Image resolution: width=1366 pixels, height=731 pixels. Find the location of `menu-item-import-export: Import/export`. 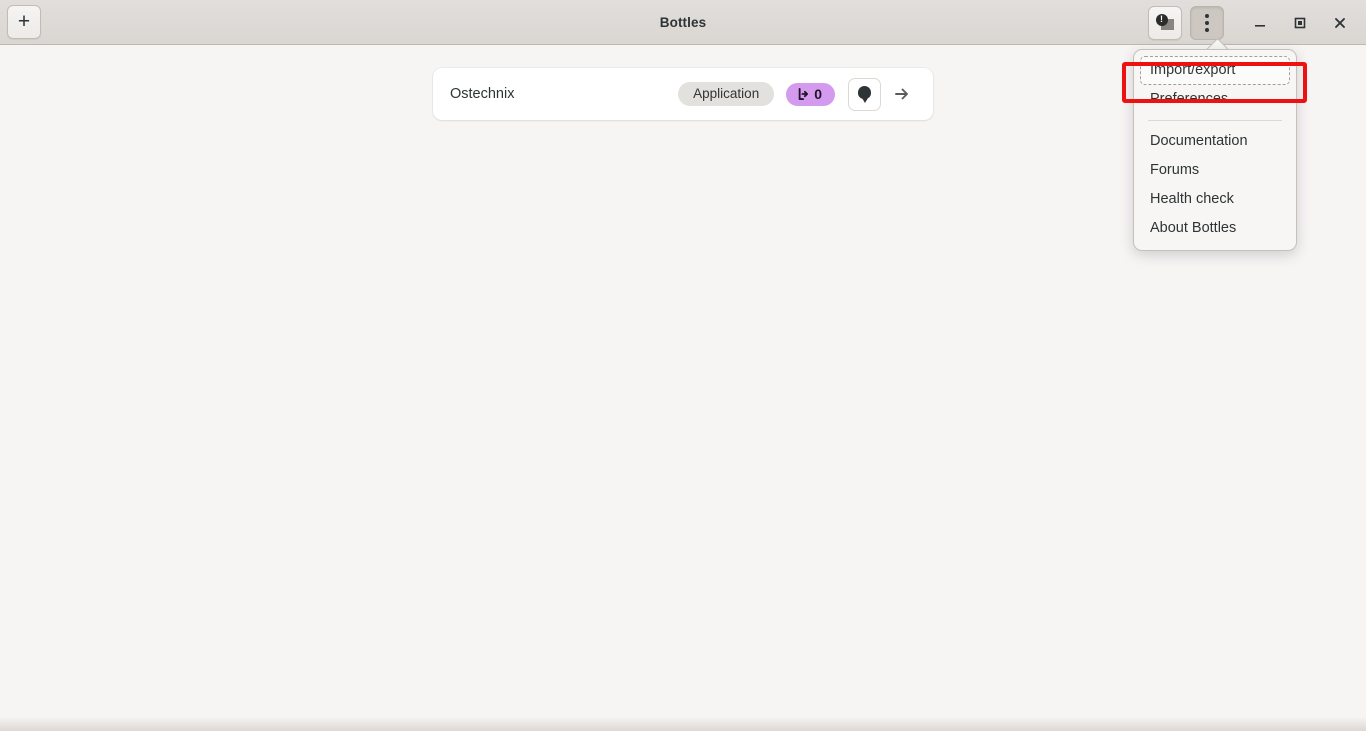

menu-item-import-export: Import/export is located at coordinates (1215, 70).